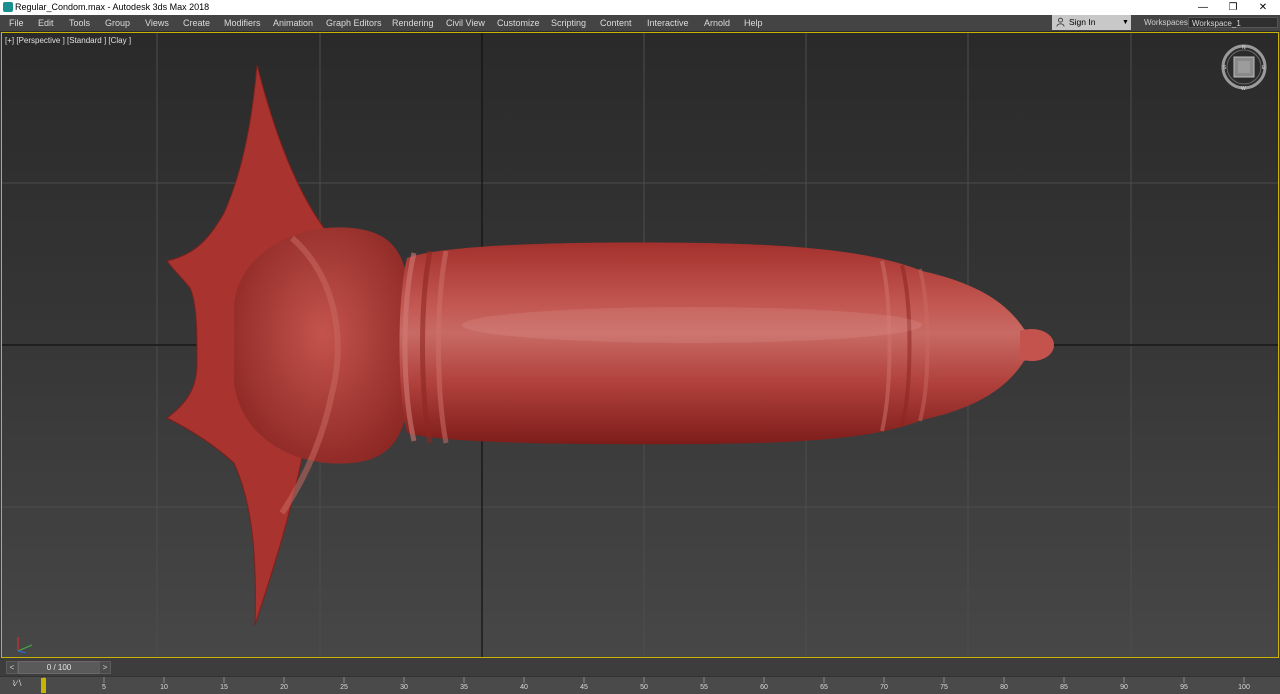 Image resolution: width=1280 pixels, height=694 pixels. What do you see at coordinates (465, 23) in the screenshot?
I see `menu-civil-view: Civil View` at bounding box center [465, 23].